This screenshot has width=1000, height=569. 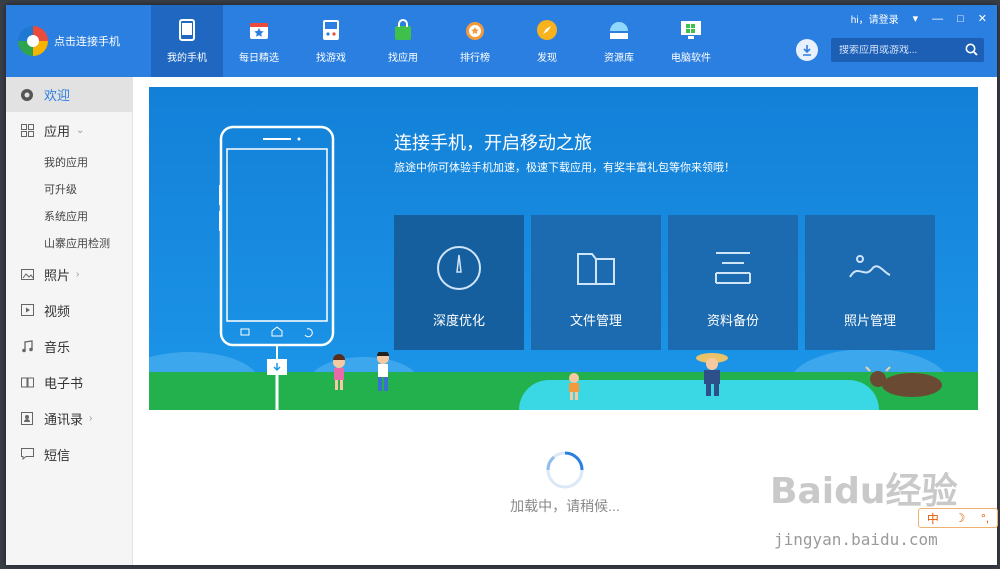 What do you see at coordinates (985, 518) in the screenshot?
I see `punctuation-icon: °,` at bounding box center [985, 518].